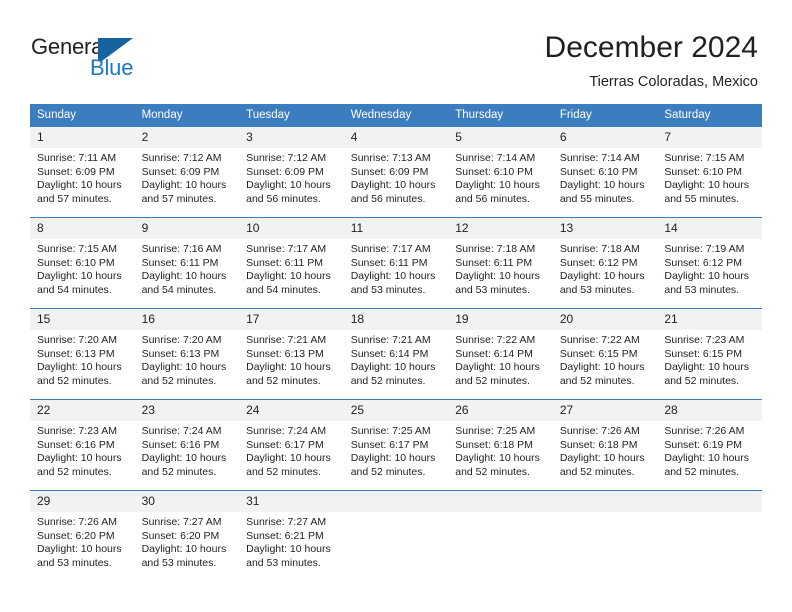 This screenshot has height=612, width=792. Describe the element at coordinates (605, 319) in the screenshot. I see `day-number: 20` at that location.